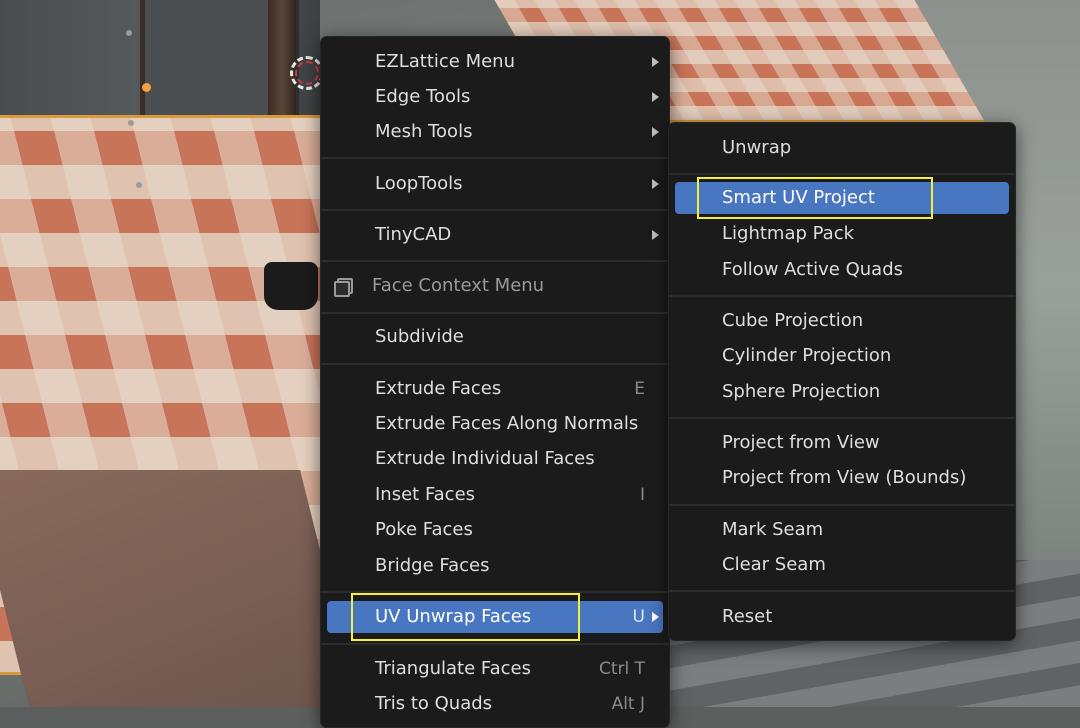  I want to click on submenu-item-mark-seam: Mark Seam, so click(842, 530).